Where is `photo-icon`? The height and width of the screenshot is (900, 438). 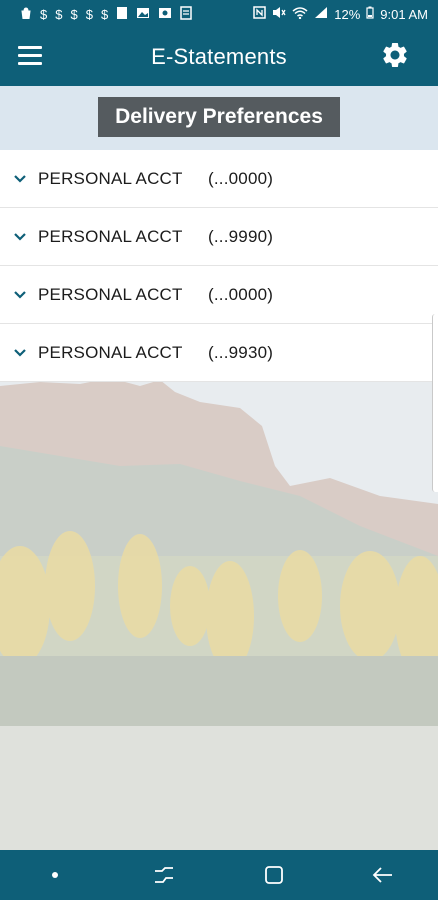 photo-icon is located at coordinates (165, 14).